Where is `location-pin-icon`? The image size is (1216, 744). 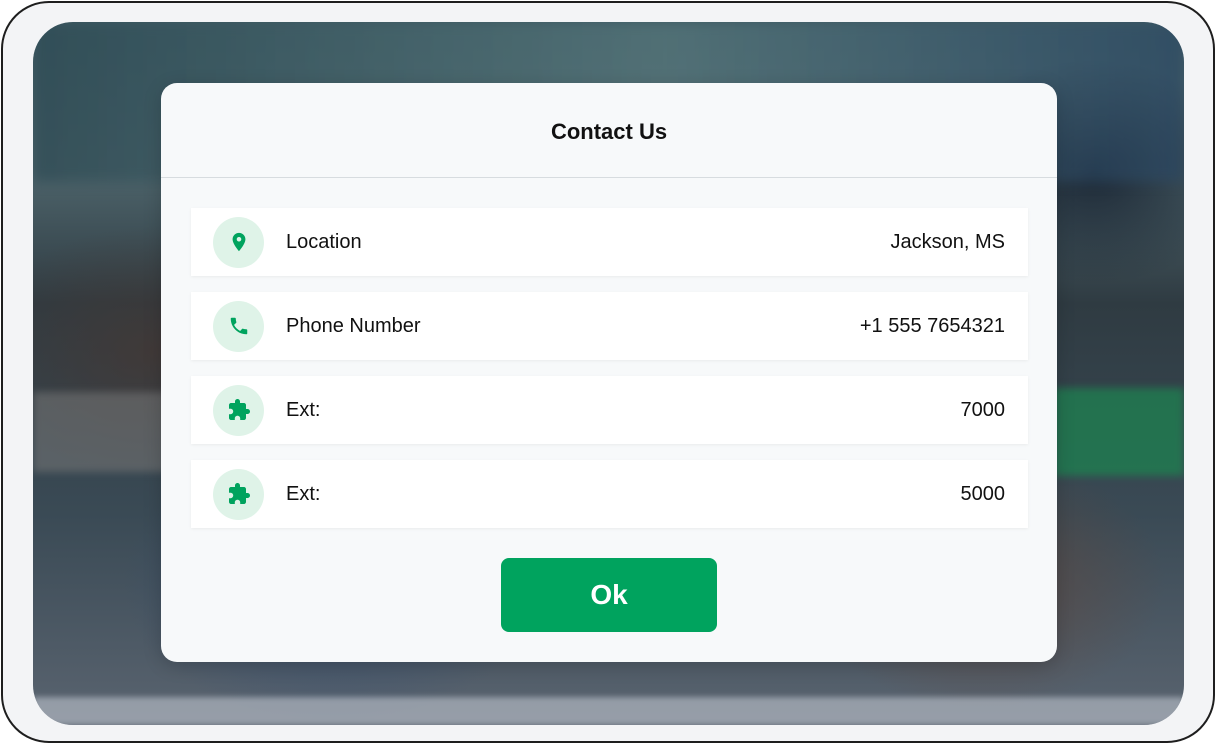 location-pin-icon is located at coordinates (238, 242).